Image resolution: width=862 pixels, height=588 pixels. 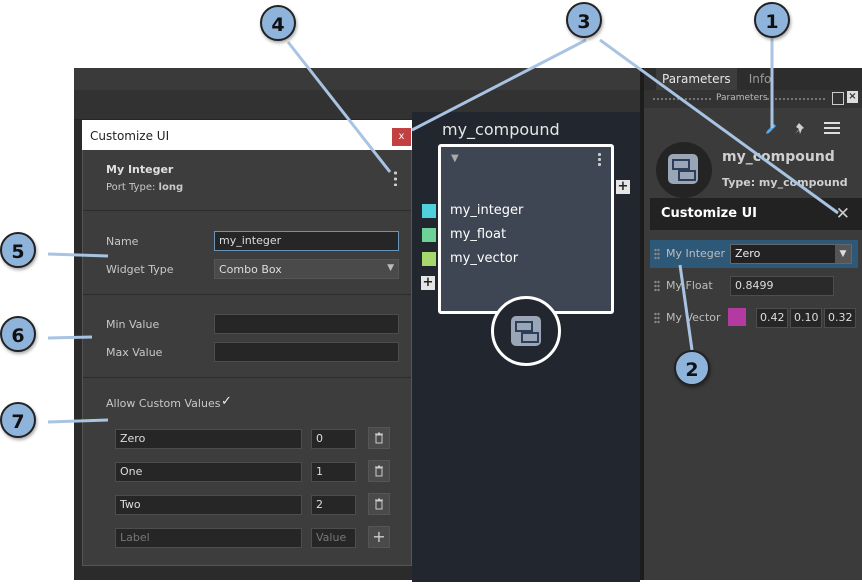 What do you see at coordinates (278, 23) in the screenshot?
I see `callout-4: 4` at bounding box center [278, 23].